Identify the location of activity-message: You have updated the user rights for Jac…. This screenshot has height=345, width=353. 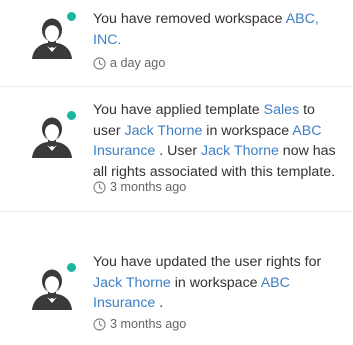
(215, 283).